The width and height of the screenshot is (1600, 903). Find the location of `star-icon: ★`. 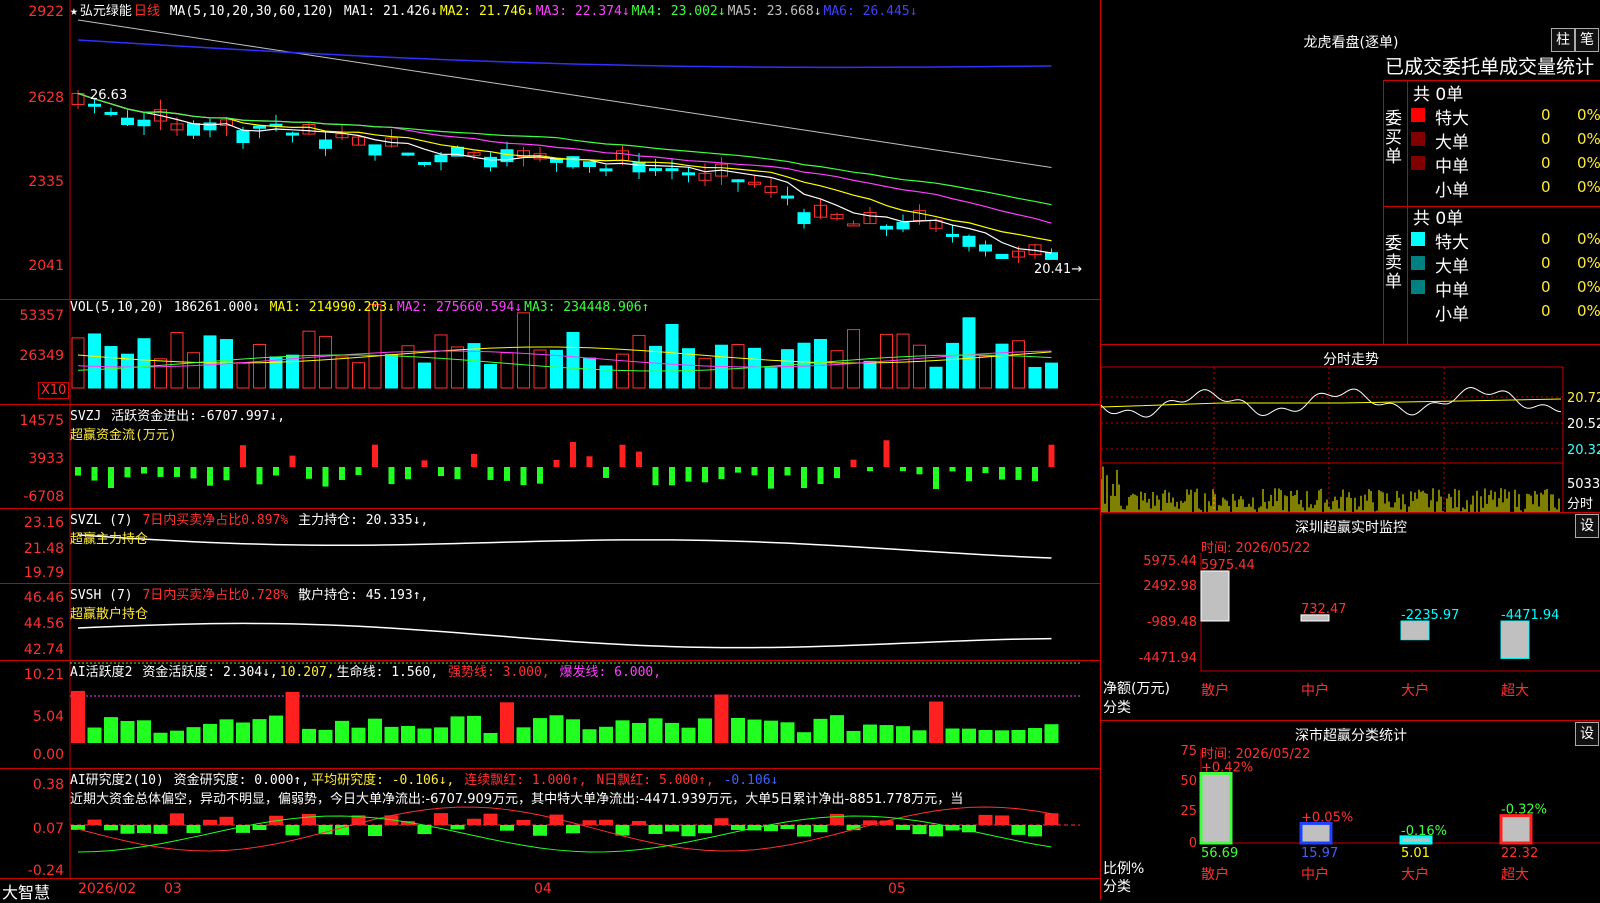

star-icon: ★ is located at coordinates (74, 11).